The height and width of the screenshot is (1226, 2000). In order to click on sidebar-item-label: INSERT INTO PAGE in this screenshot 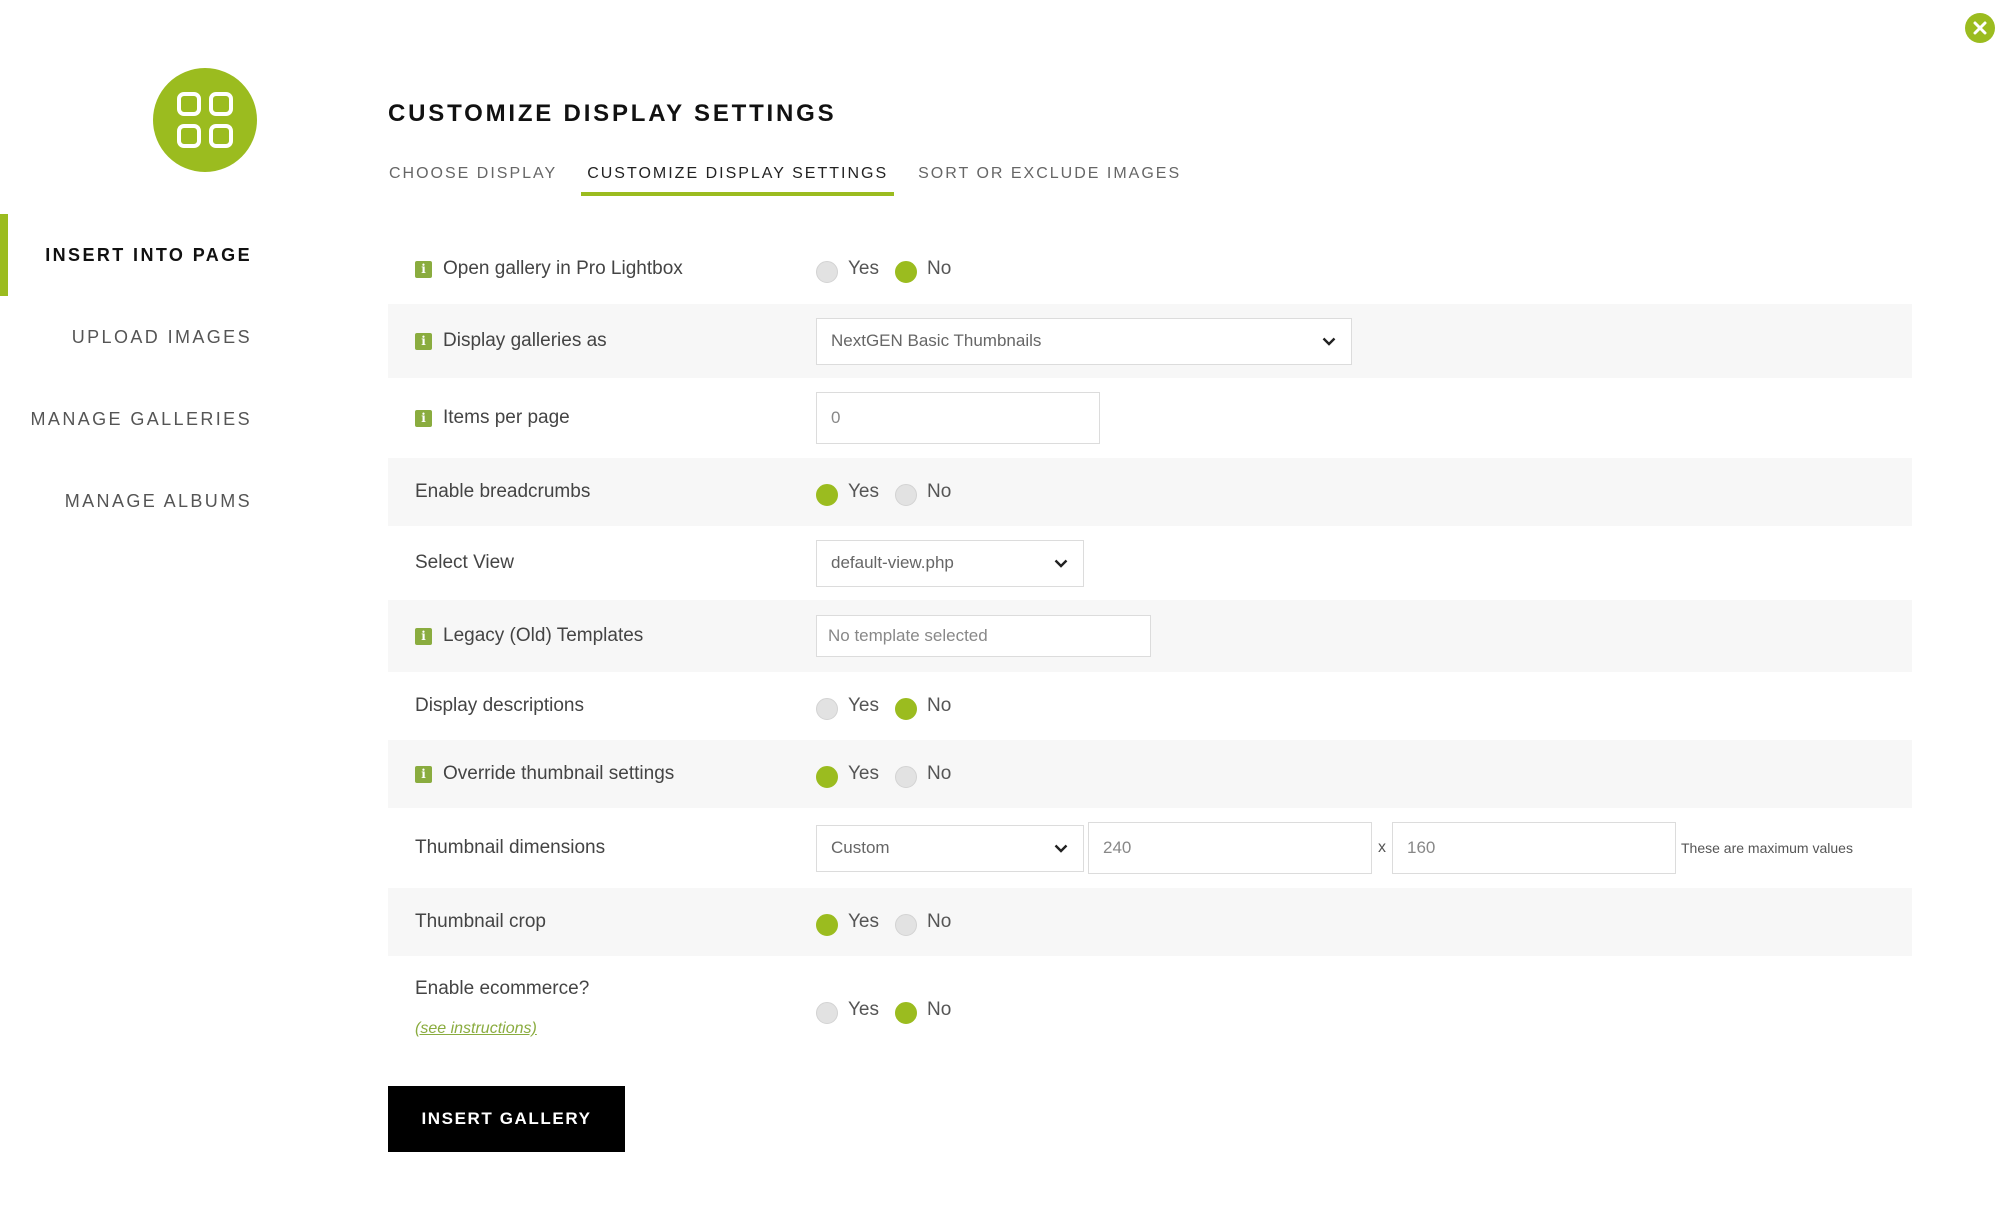, I will do `click(148, 254)`.